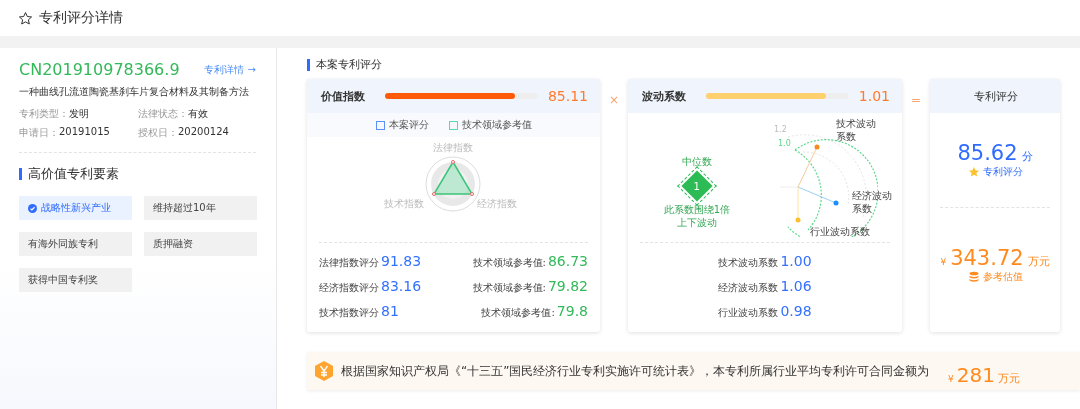 This screenshot has width=1080, height=409. Describe the element at coordinates (79, 114) in the screenshot. I see `field-value: 发明` at that location.